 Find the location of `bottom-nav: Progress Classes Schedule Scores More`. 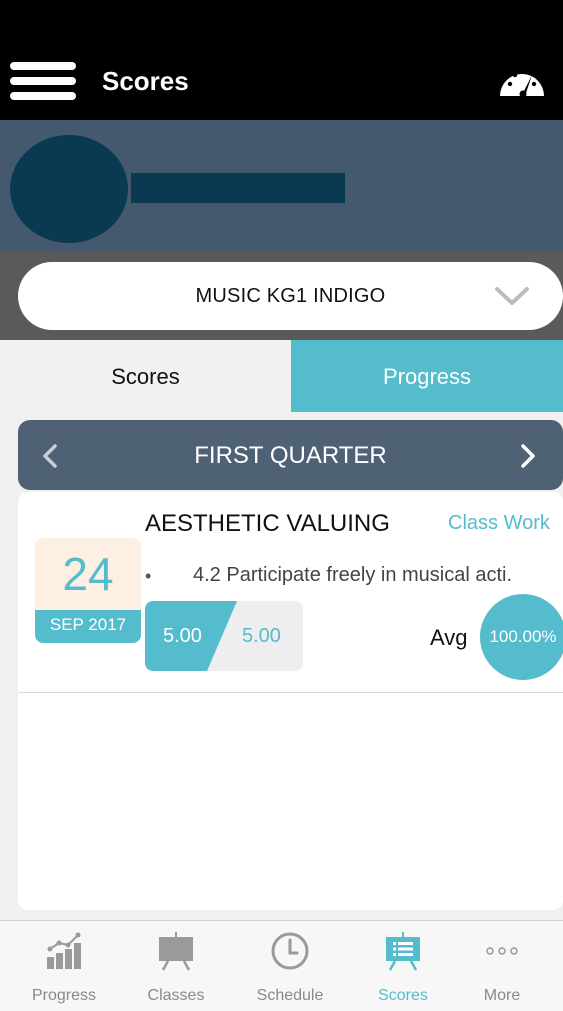

bottom-nav: Progress Classes Schedule Scores More is located at coordinates (281, 965).